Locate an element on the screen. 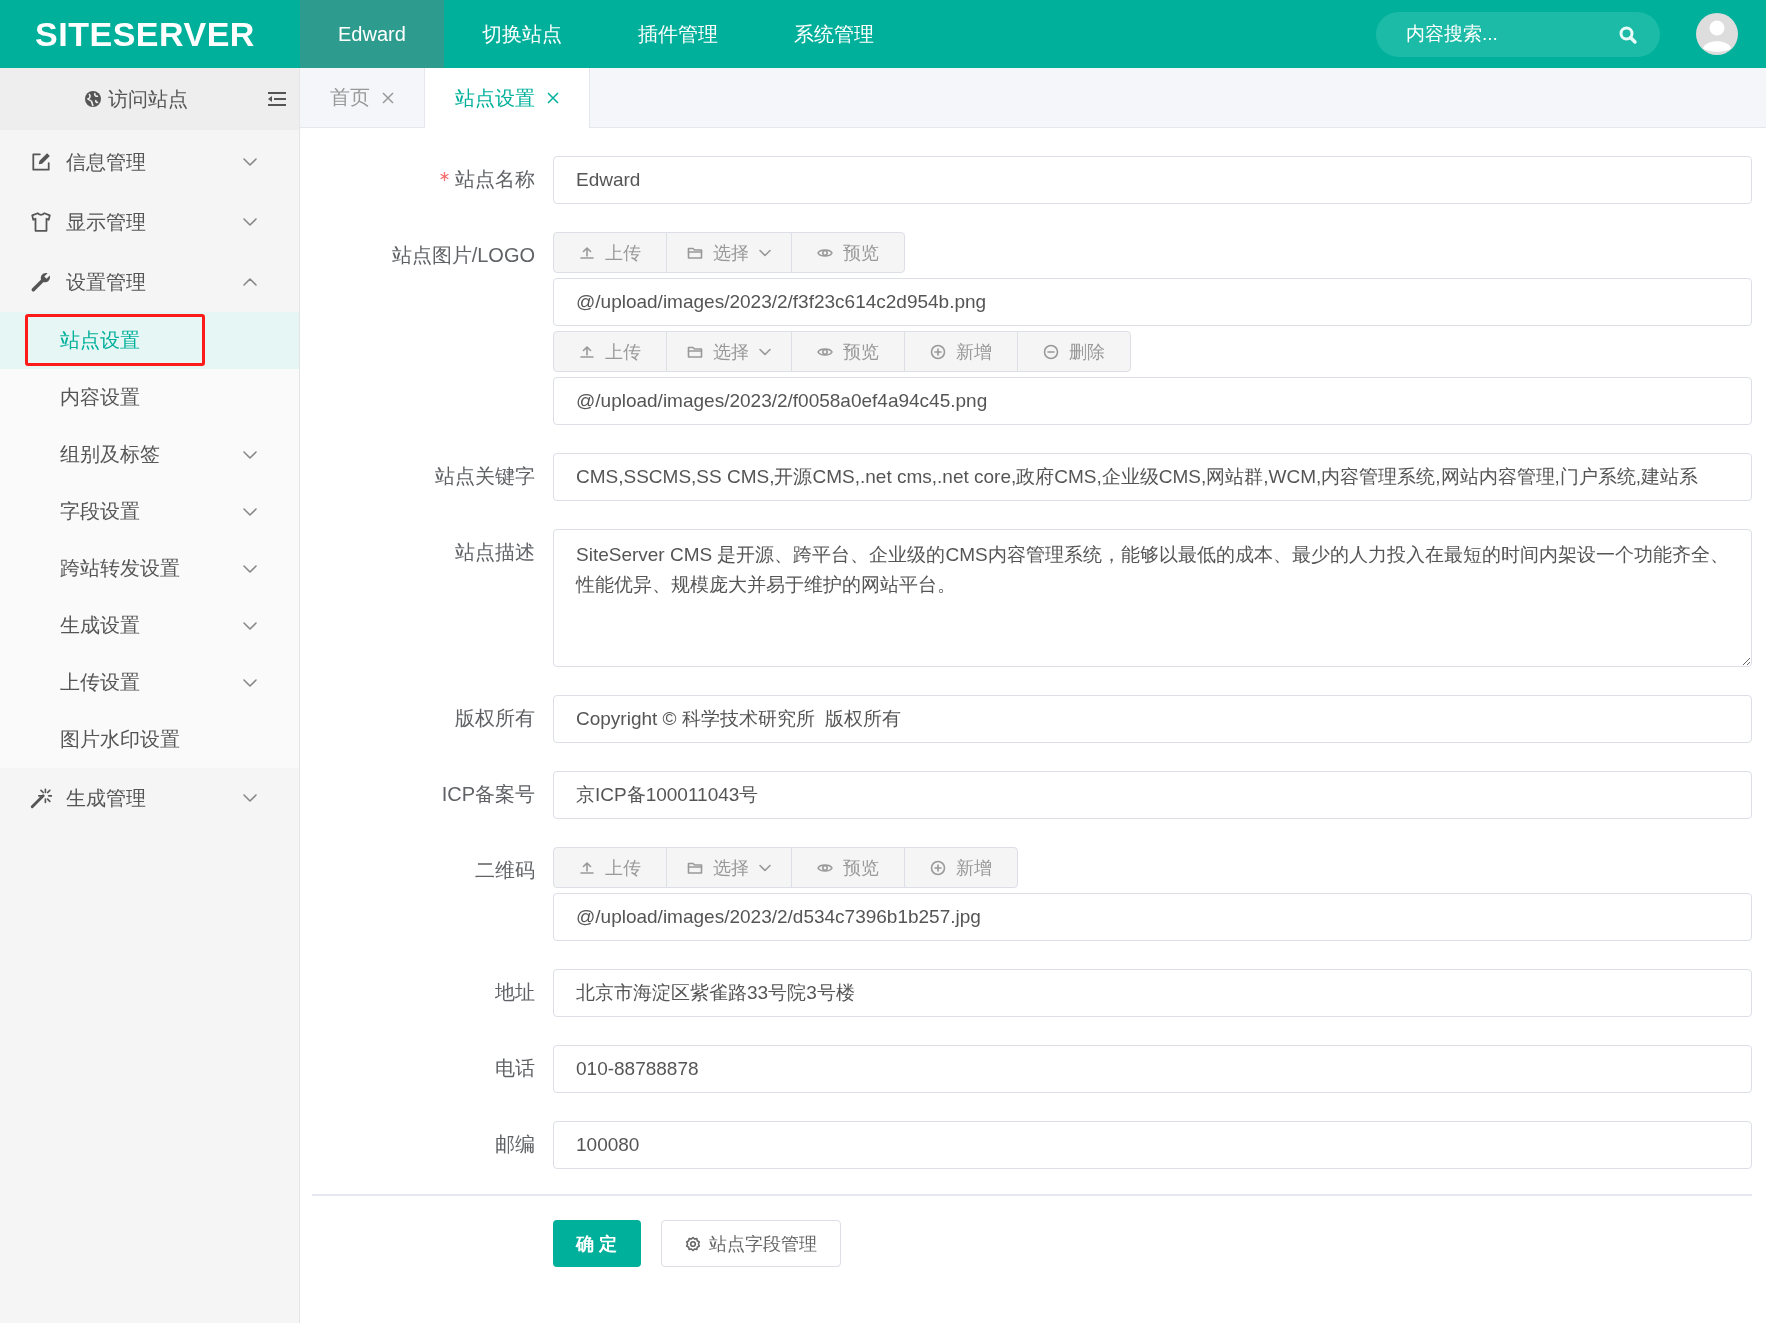 The image size is (1766, 1323). magic-wand-icon is located at coordinates (41, 798).